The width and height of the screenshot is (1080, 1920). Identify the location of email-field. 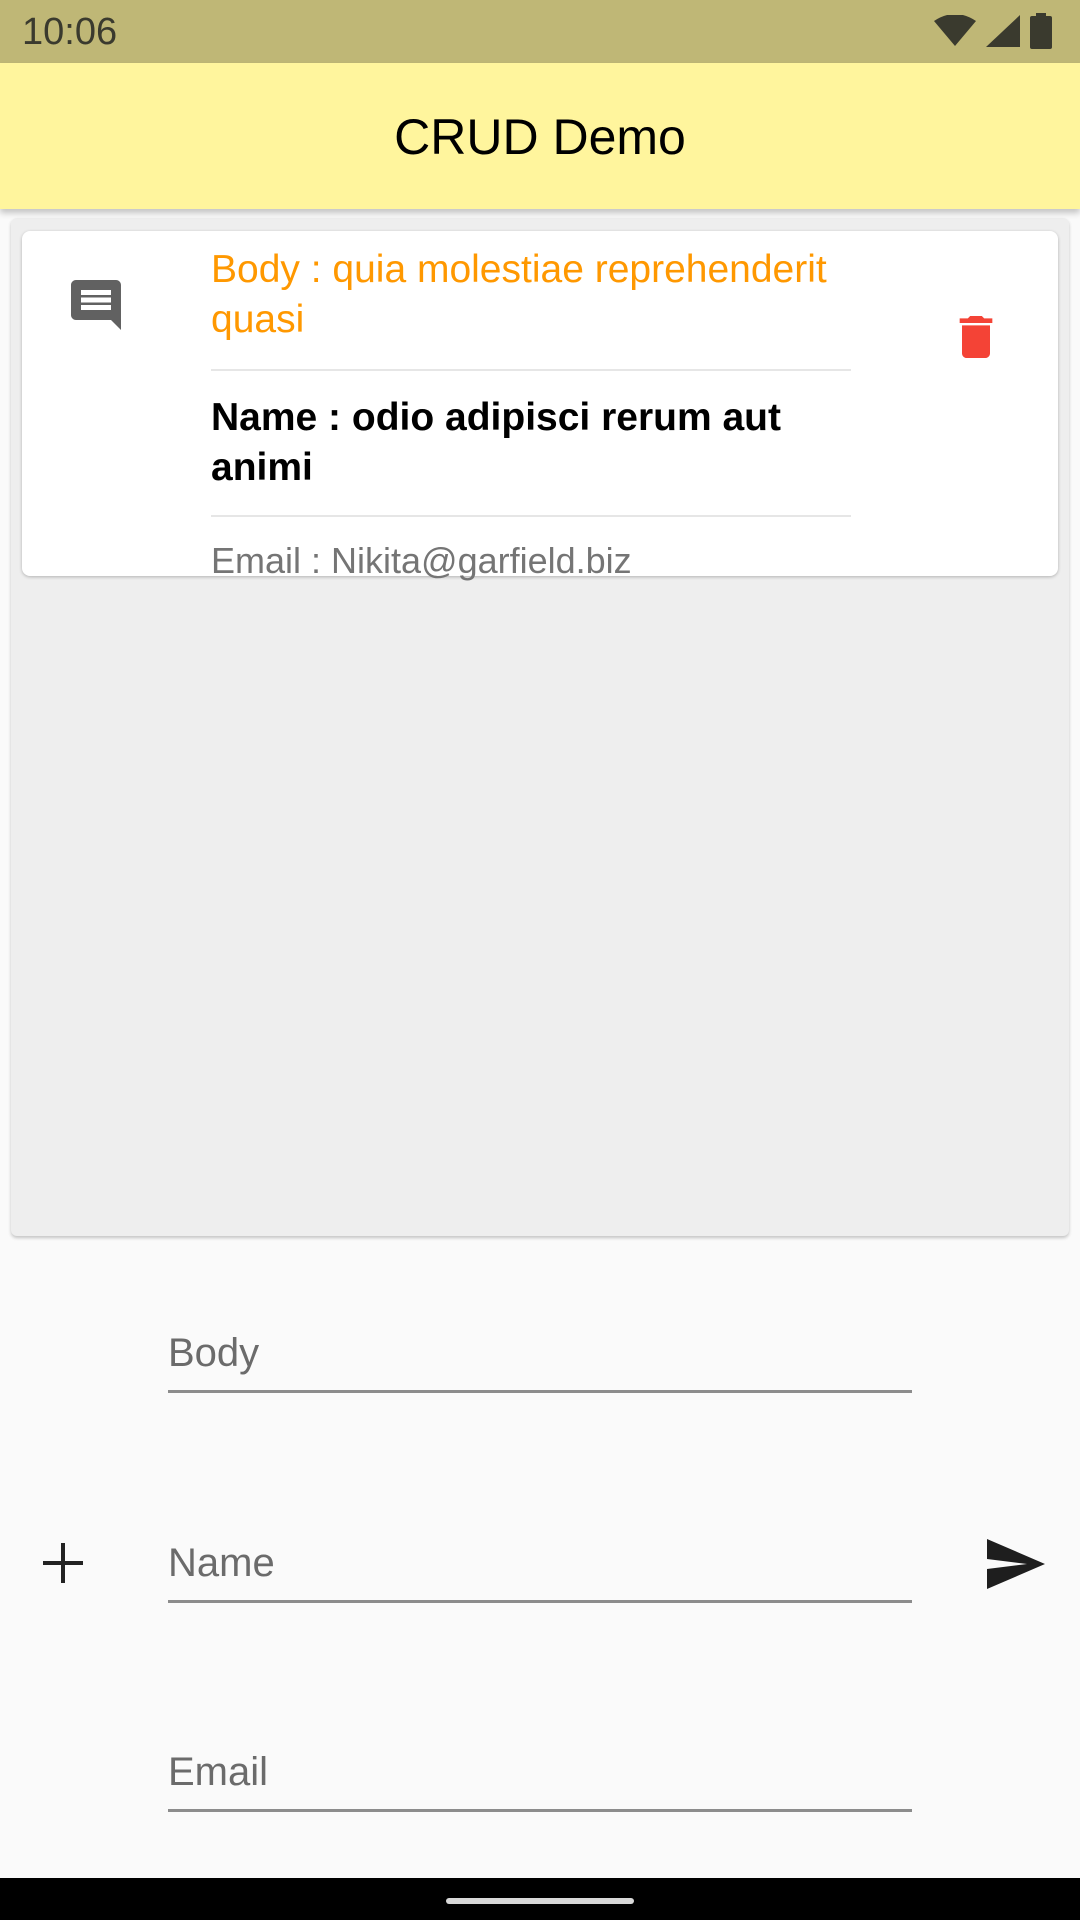
(540, 1774).